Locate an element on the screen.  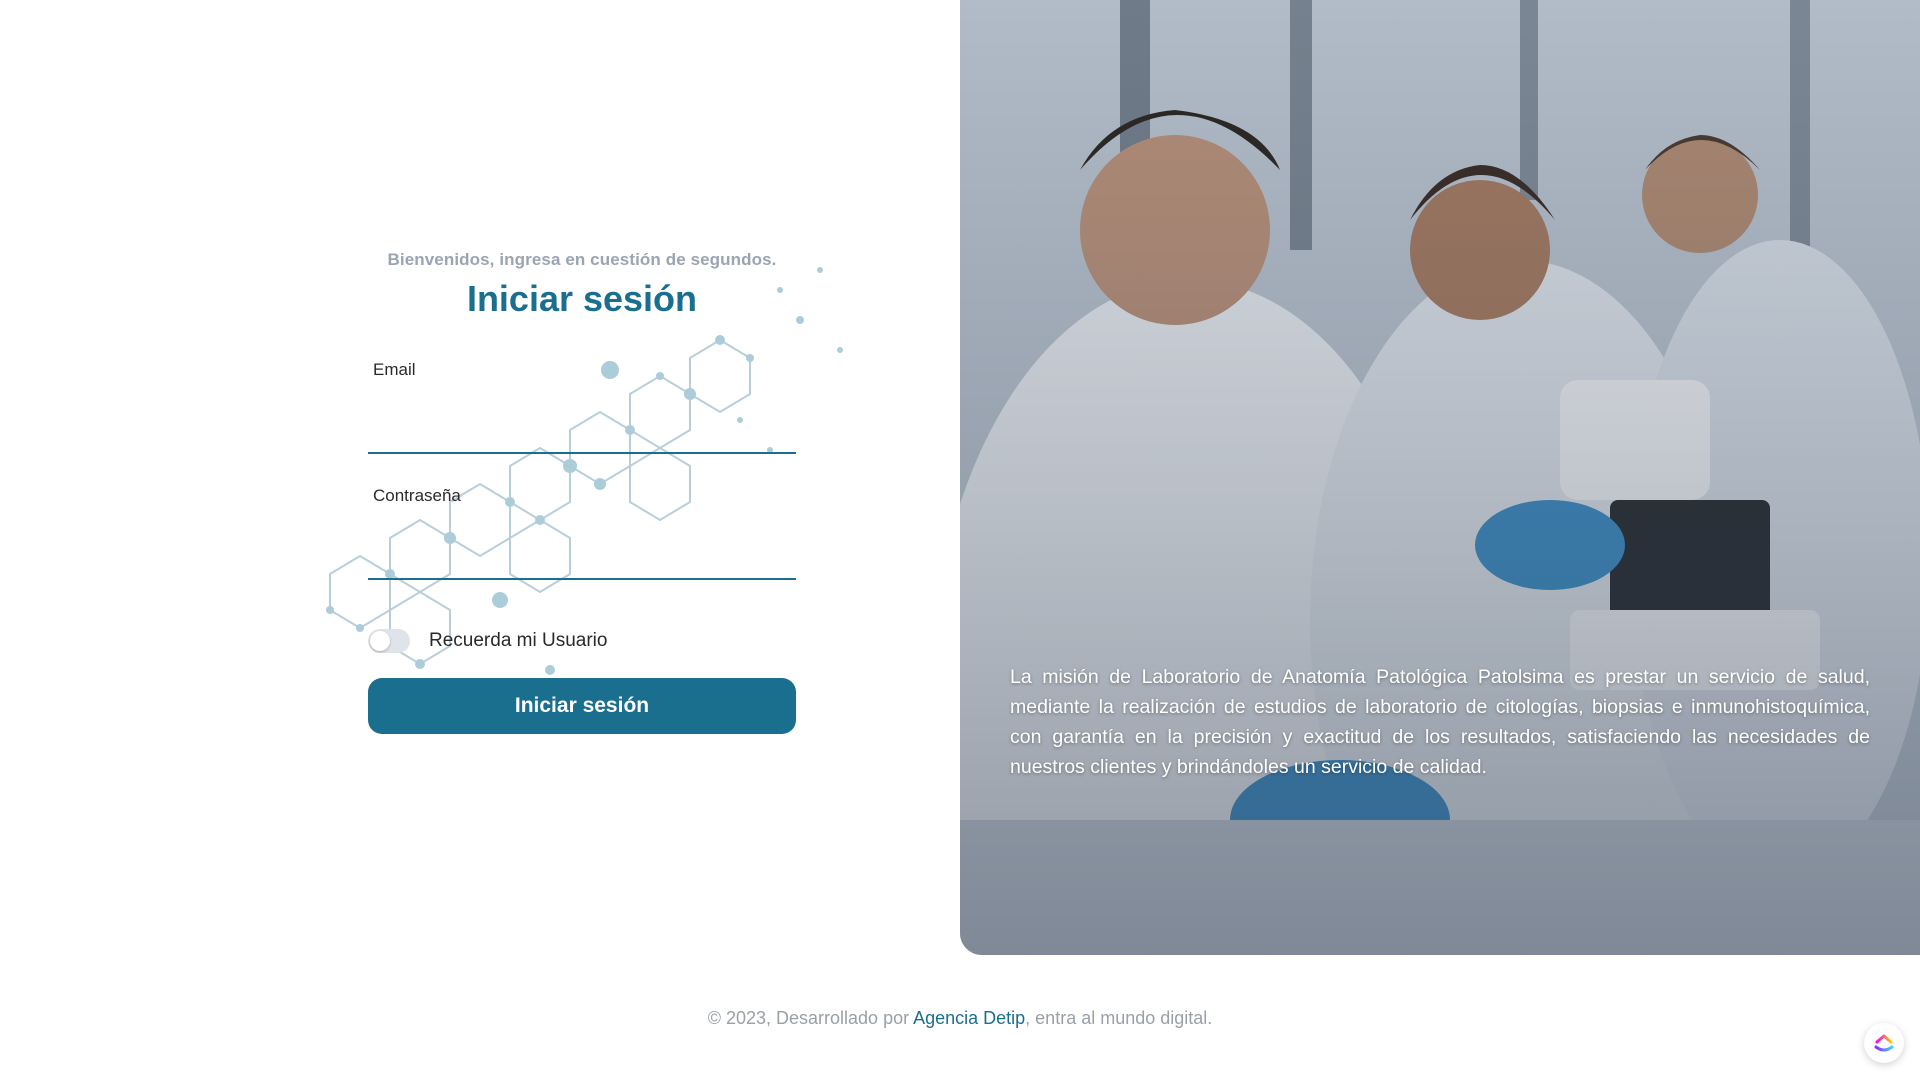
footer-suffix: , entra al mundo digital. is located at coordinates (1119, 1018).